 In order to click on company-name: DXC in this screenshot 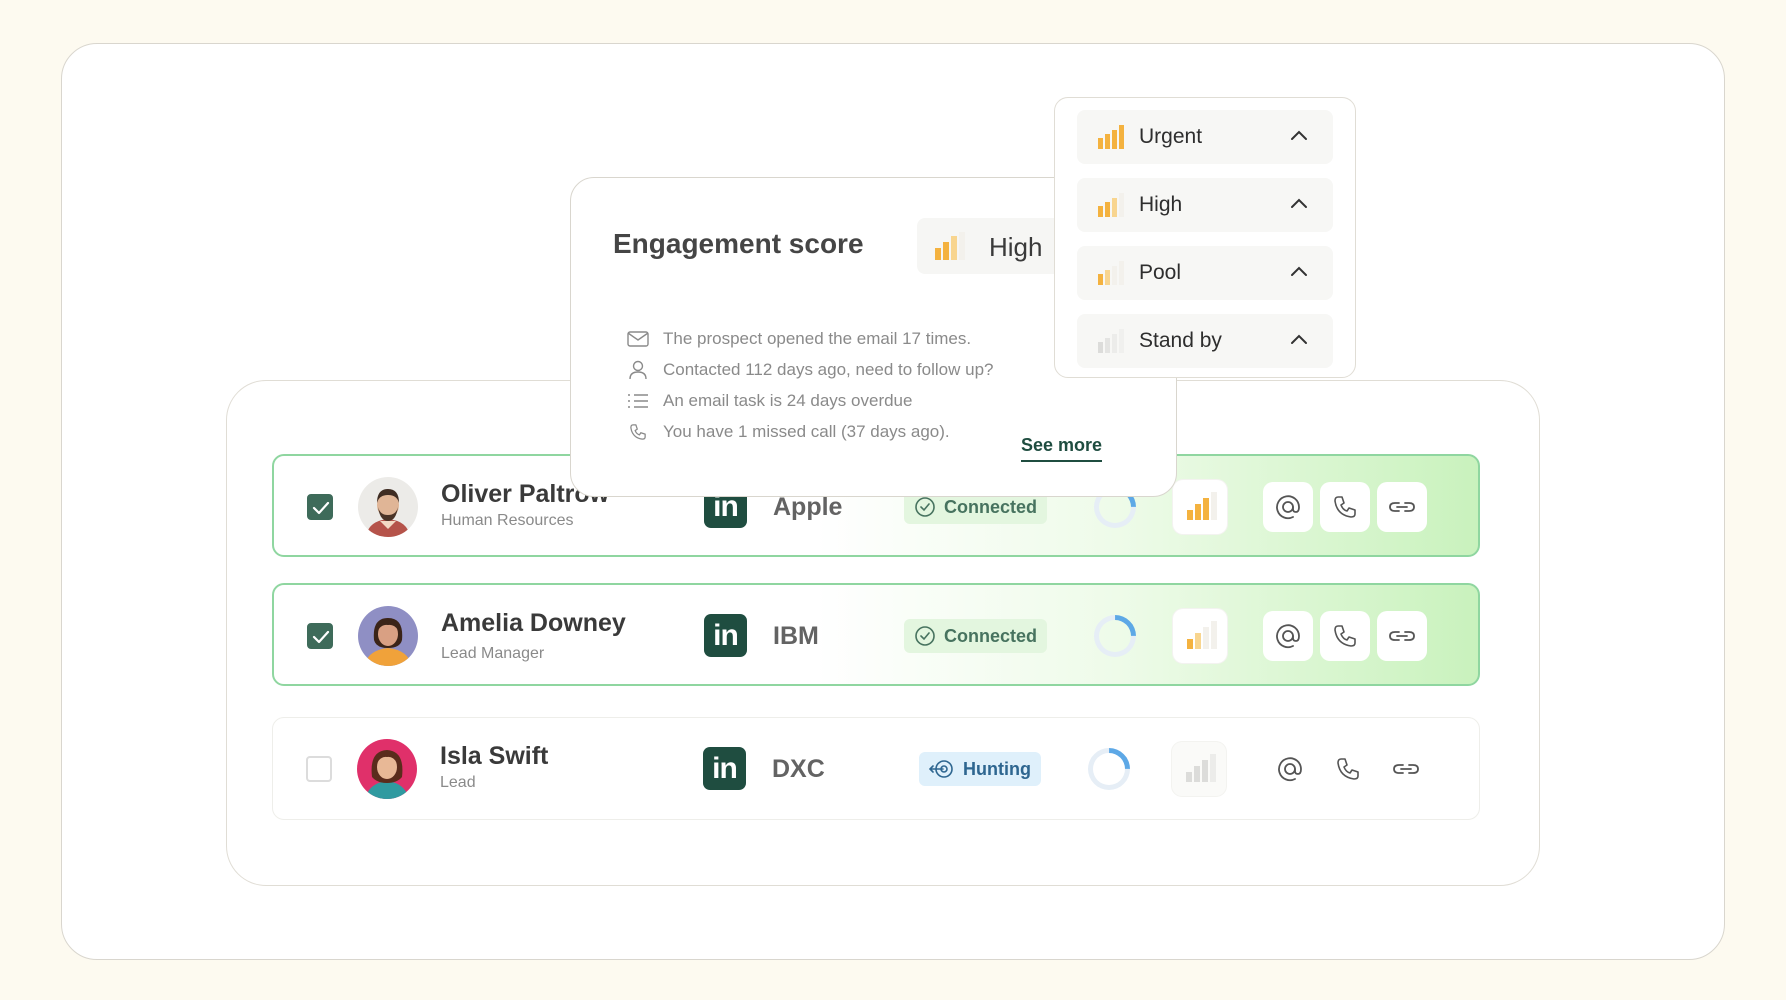, I will do `click(798, 769)`.